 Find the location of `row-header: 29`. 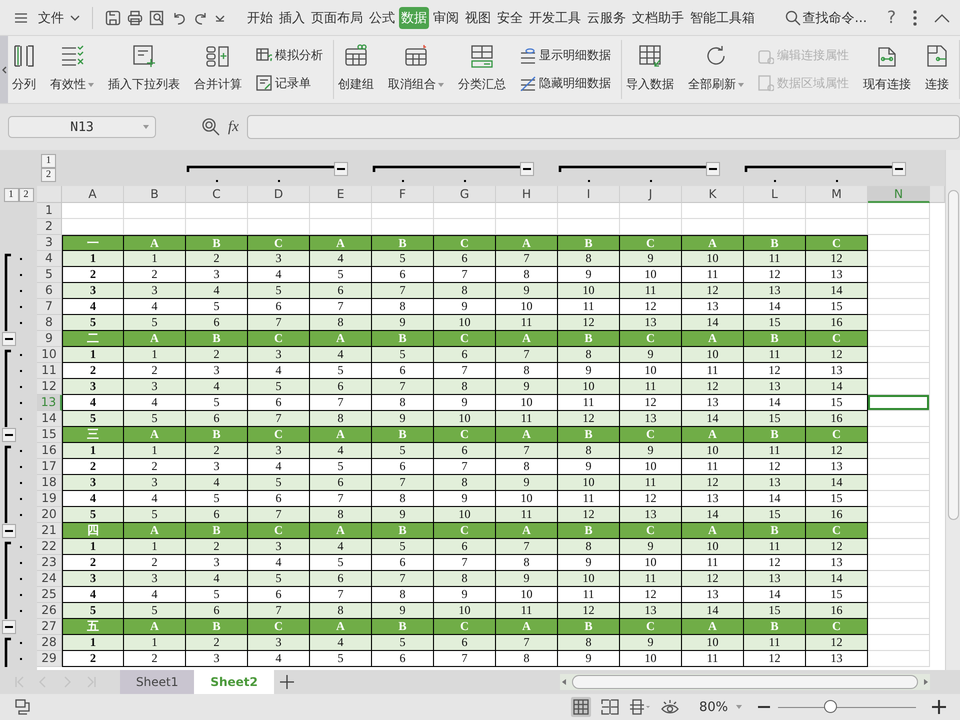

row-header: 29 is located at coordinates (49, 659).